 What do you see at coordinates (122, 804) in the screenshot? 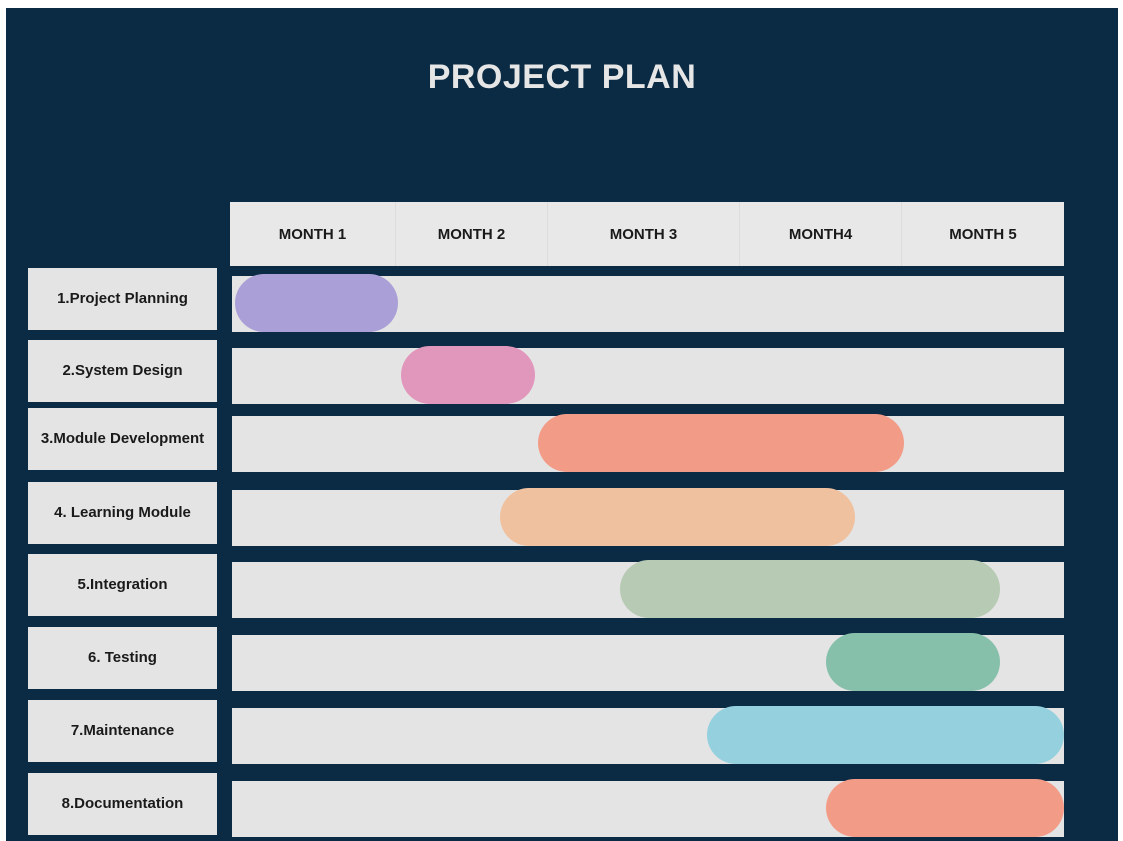
I see `task-label: 8.Documentation` at bounding box center [122, 804].